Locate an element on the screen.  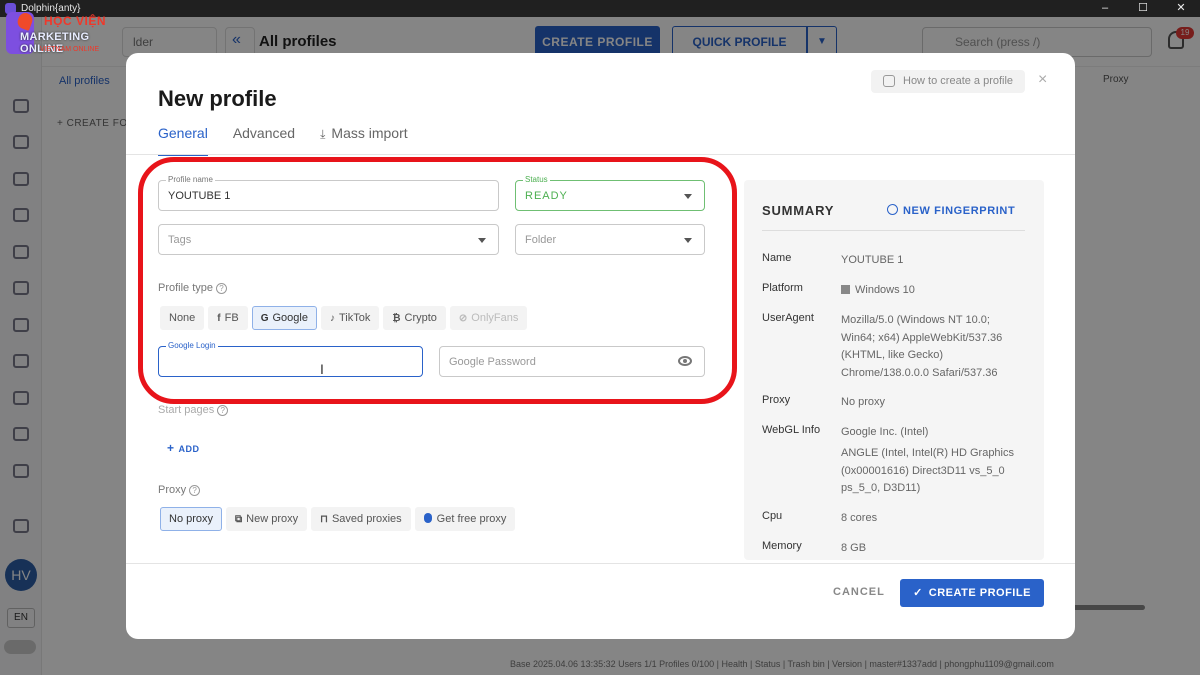
fingerprint-icon is located at coordinates (892, 209).